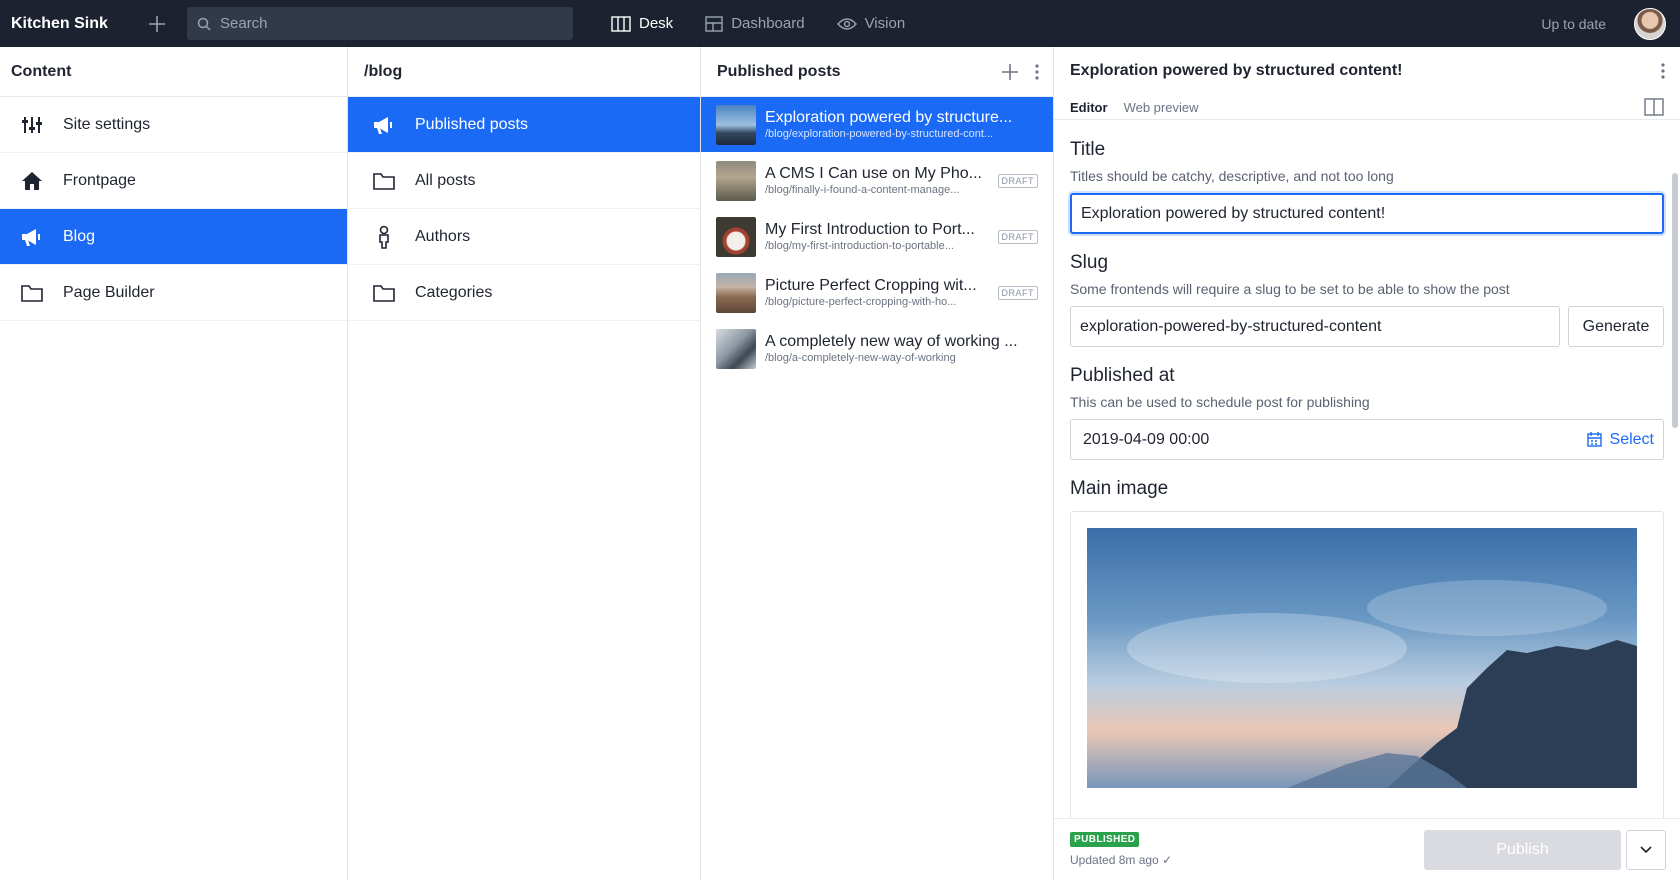  I want to click on nav-dashboard: Dashboard, so click(754, 23).